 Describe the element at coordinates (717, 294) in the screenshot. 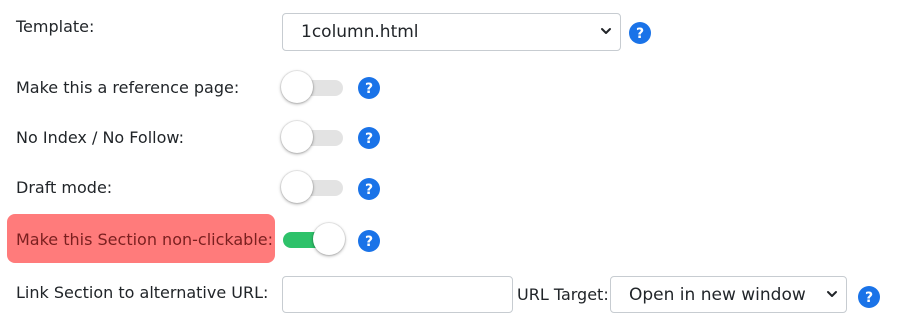

I see `url-target-select-value: Open in new window` at that location.